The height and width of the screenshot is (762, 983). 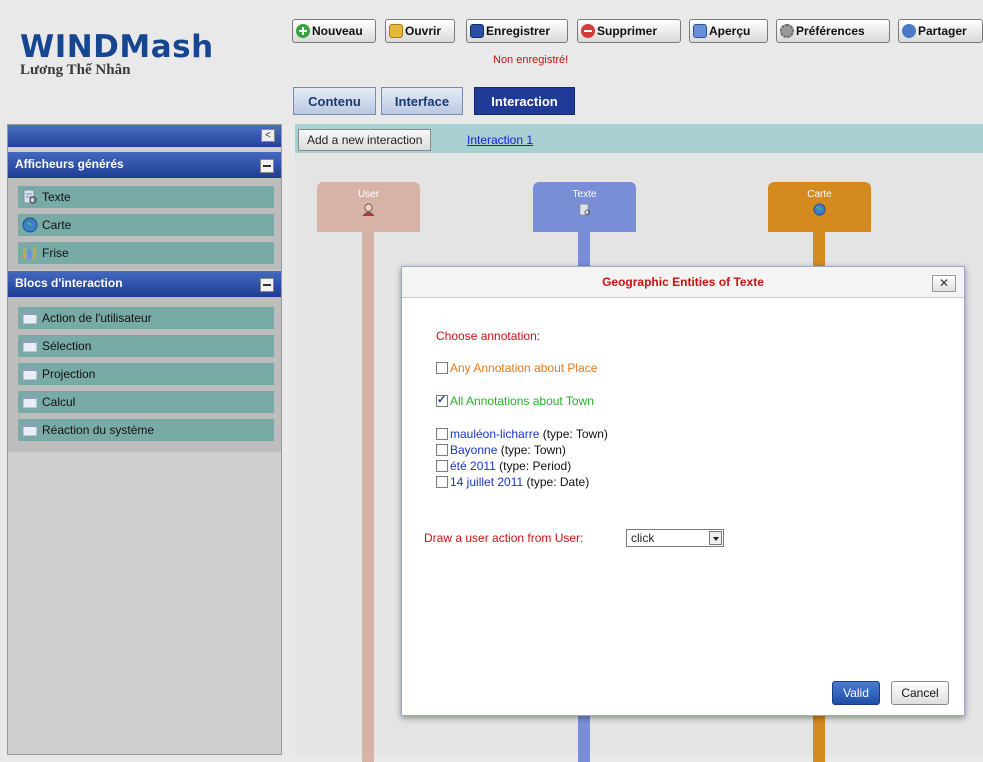 I want to click on save-status: Non enregistré!, so click(x=531, y=60).